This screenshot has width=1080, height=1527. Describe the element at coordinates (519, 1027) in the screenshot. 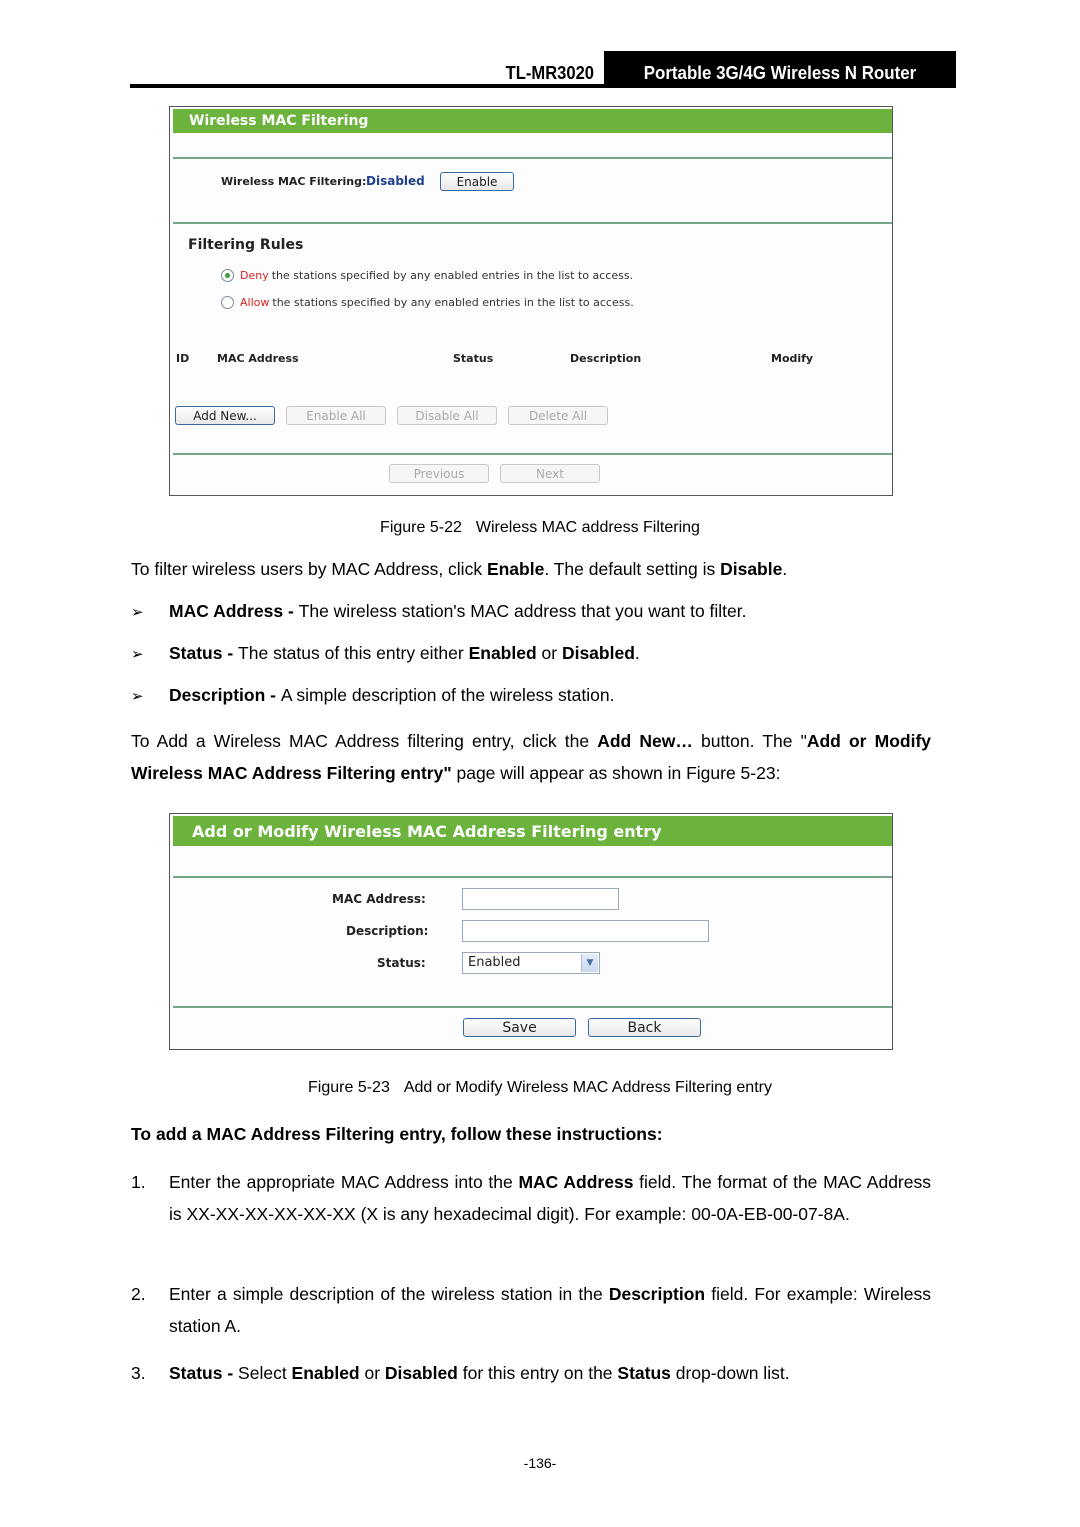

I see `save-button: Save` at that location.